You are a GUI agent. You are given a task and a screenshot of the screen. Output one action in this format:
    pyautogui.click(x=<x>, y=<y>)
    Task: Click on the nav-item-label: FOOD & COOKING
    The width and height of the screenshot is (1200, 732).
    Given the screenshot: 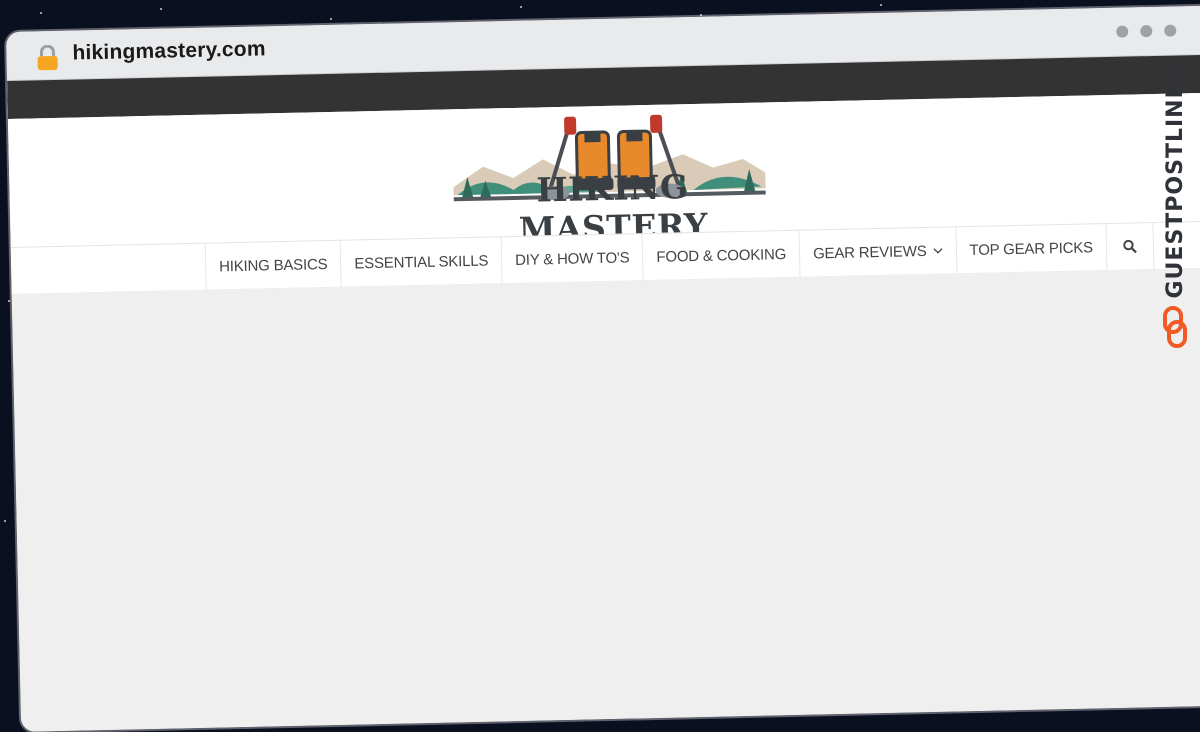 What is the action you would take?
    pyautogui.click(x=721, y=255)
    